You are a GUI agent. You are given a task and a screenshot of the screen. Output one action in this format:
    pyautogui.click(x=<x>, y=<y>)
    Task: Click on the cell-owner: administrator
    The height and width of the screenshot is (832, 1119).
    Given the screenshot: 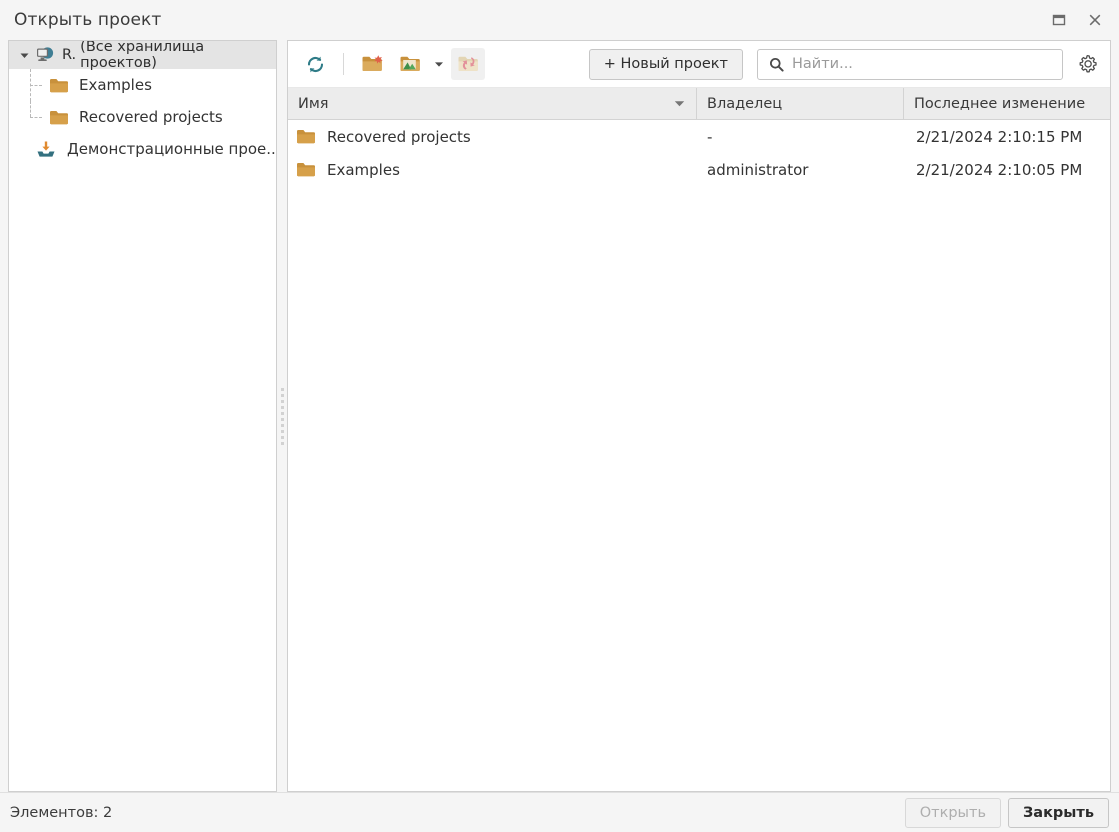 What is the action you would take?
    pyautogui.click(x=758, y=169)
    